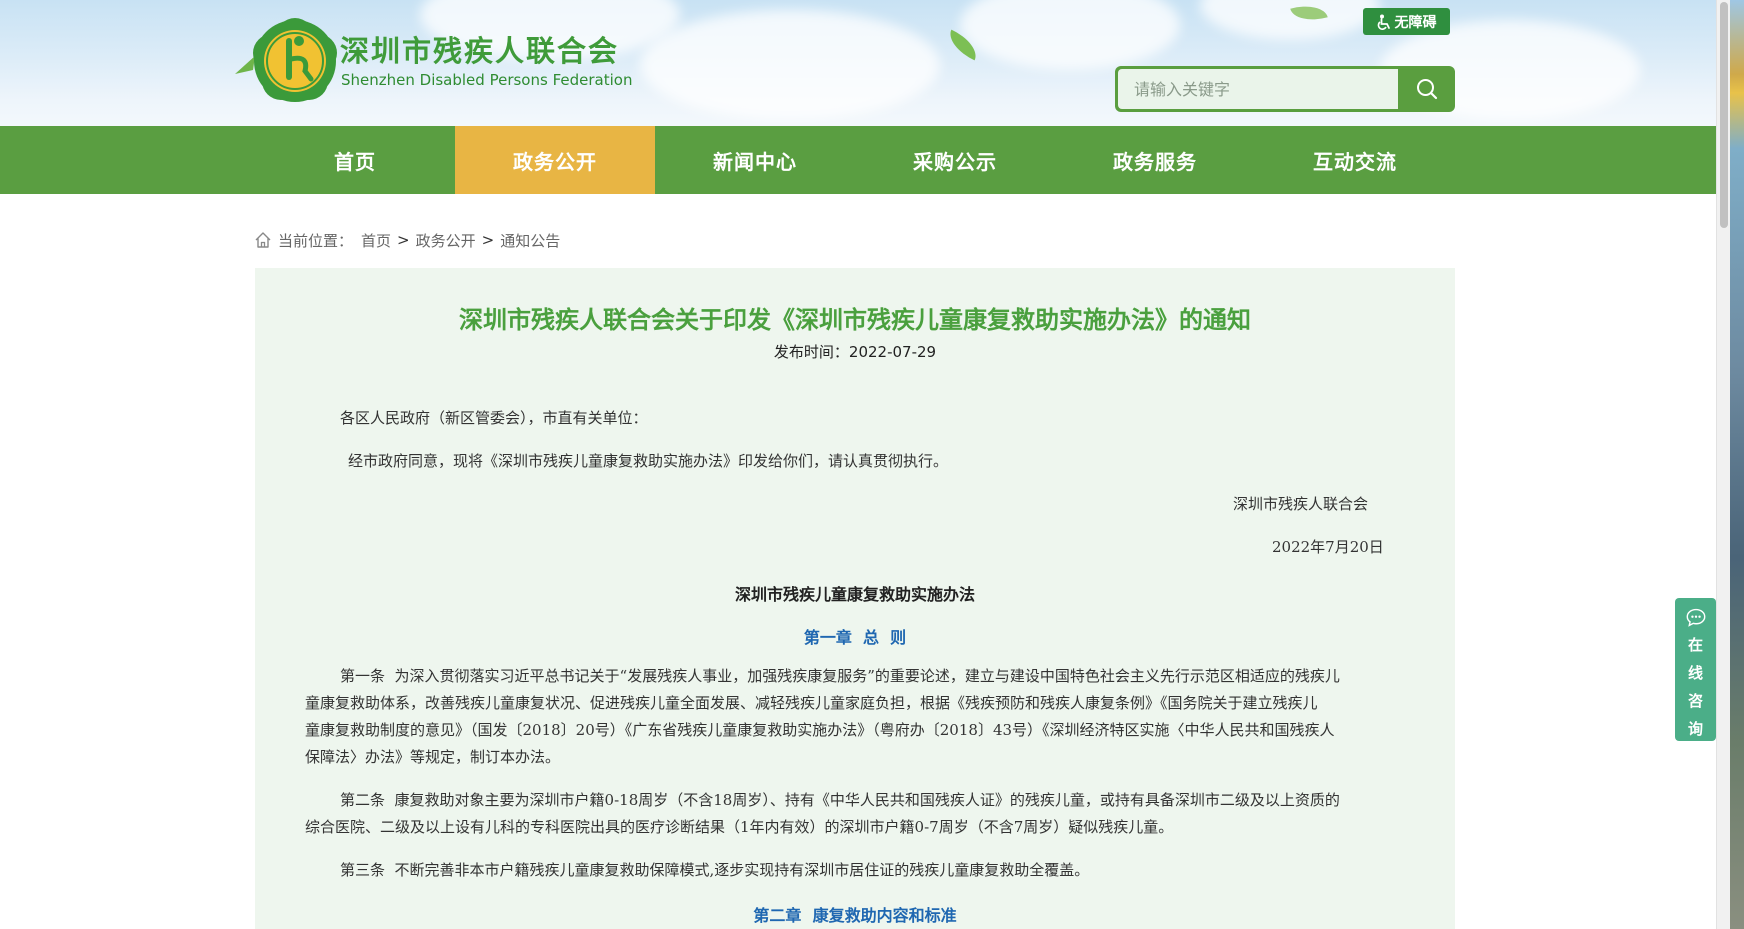 The width and height of the screenshot is (1744, 929). I want to click on nav-item-interaction: 互动交流, so click(1355, 160).